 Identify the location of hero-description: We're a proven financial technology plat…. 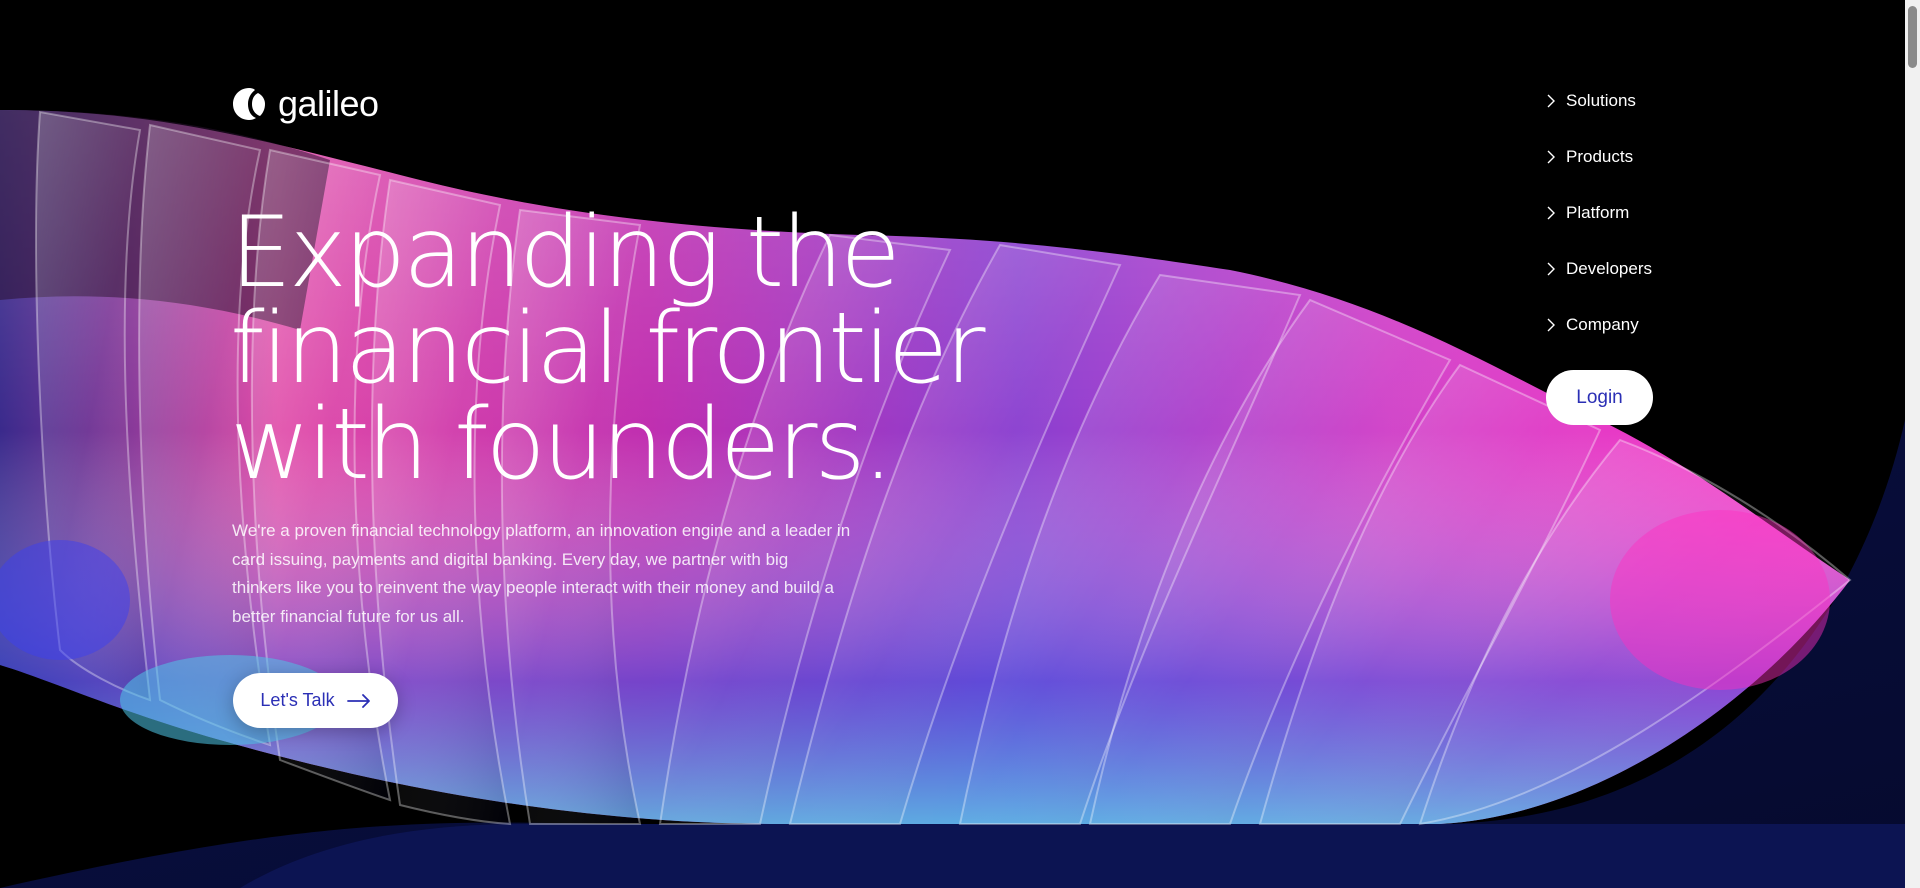
(541, 574).